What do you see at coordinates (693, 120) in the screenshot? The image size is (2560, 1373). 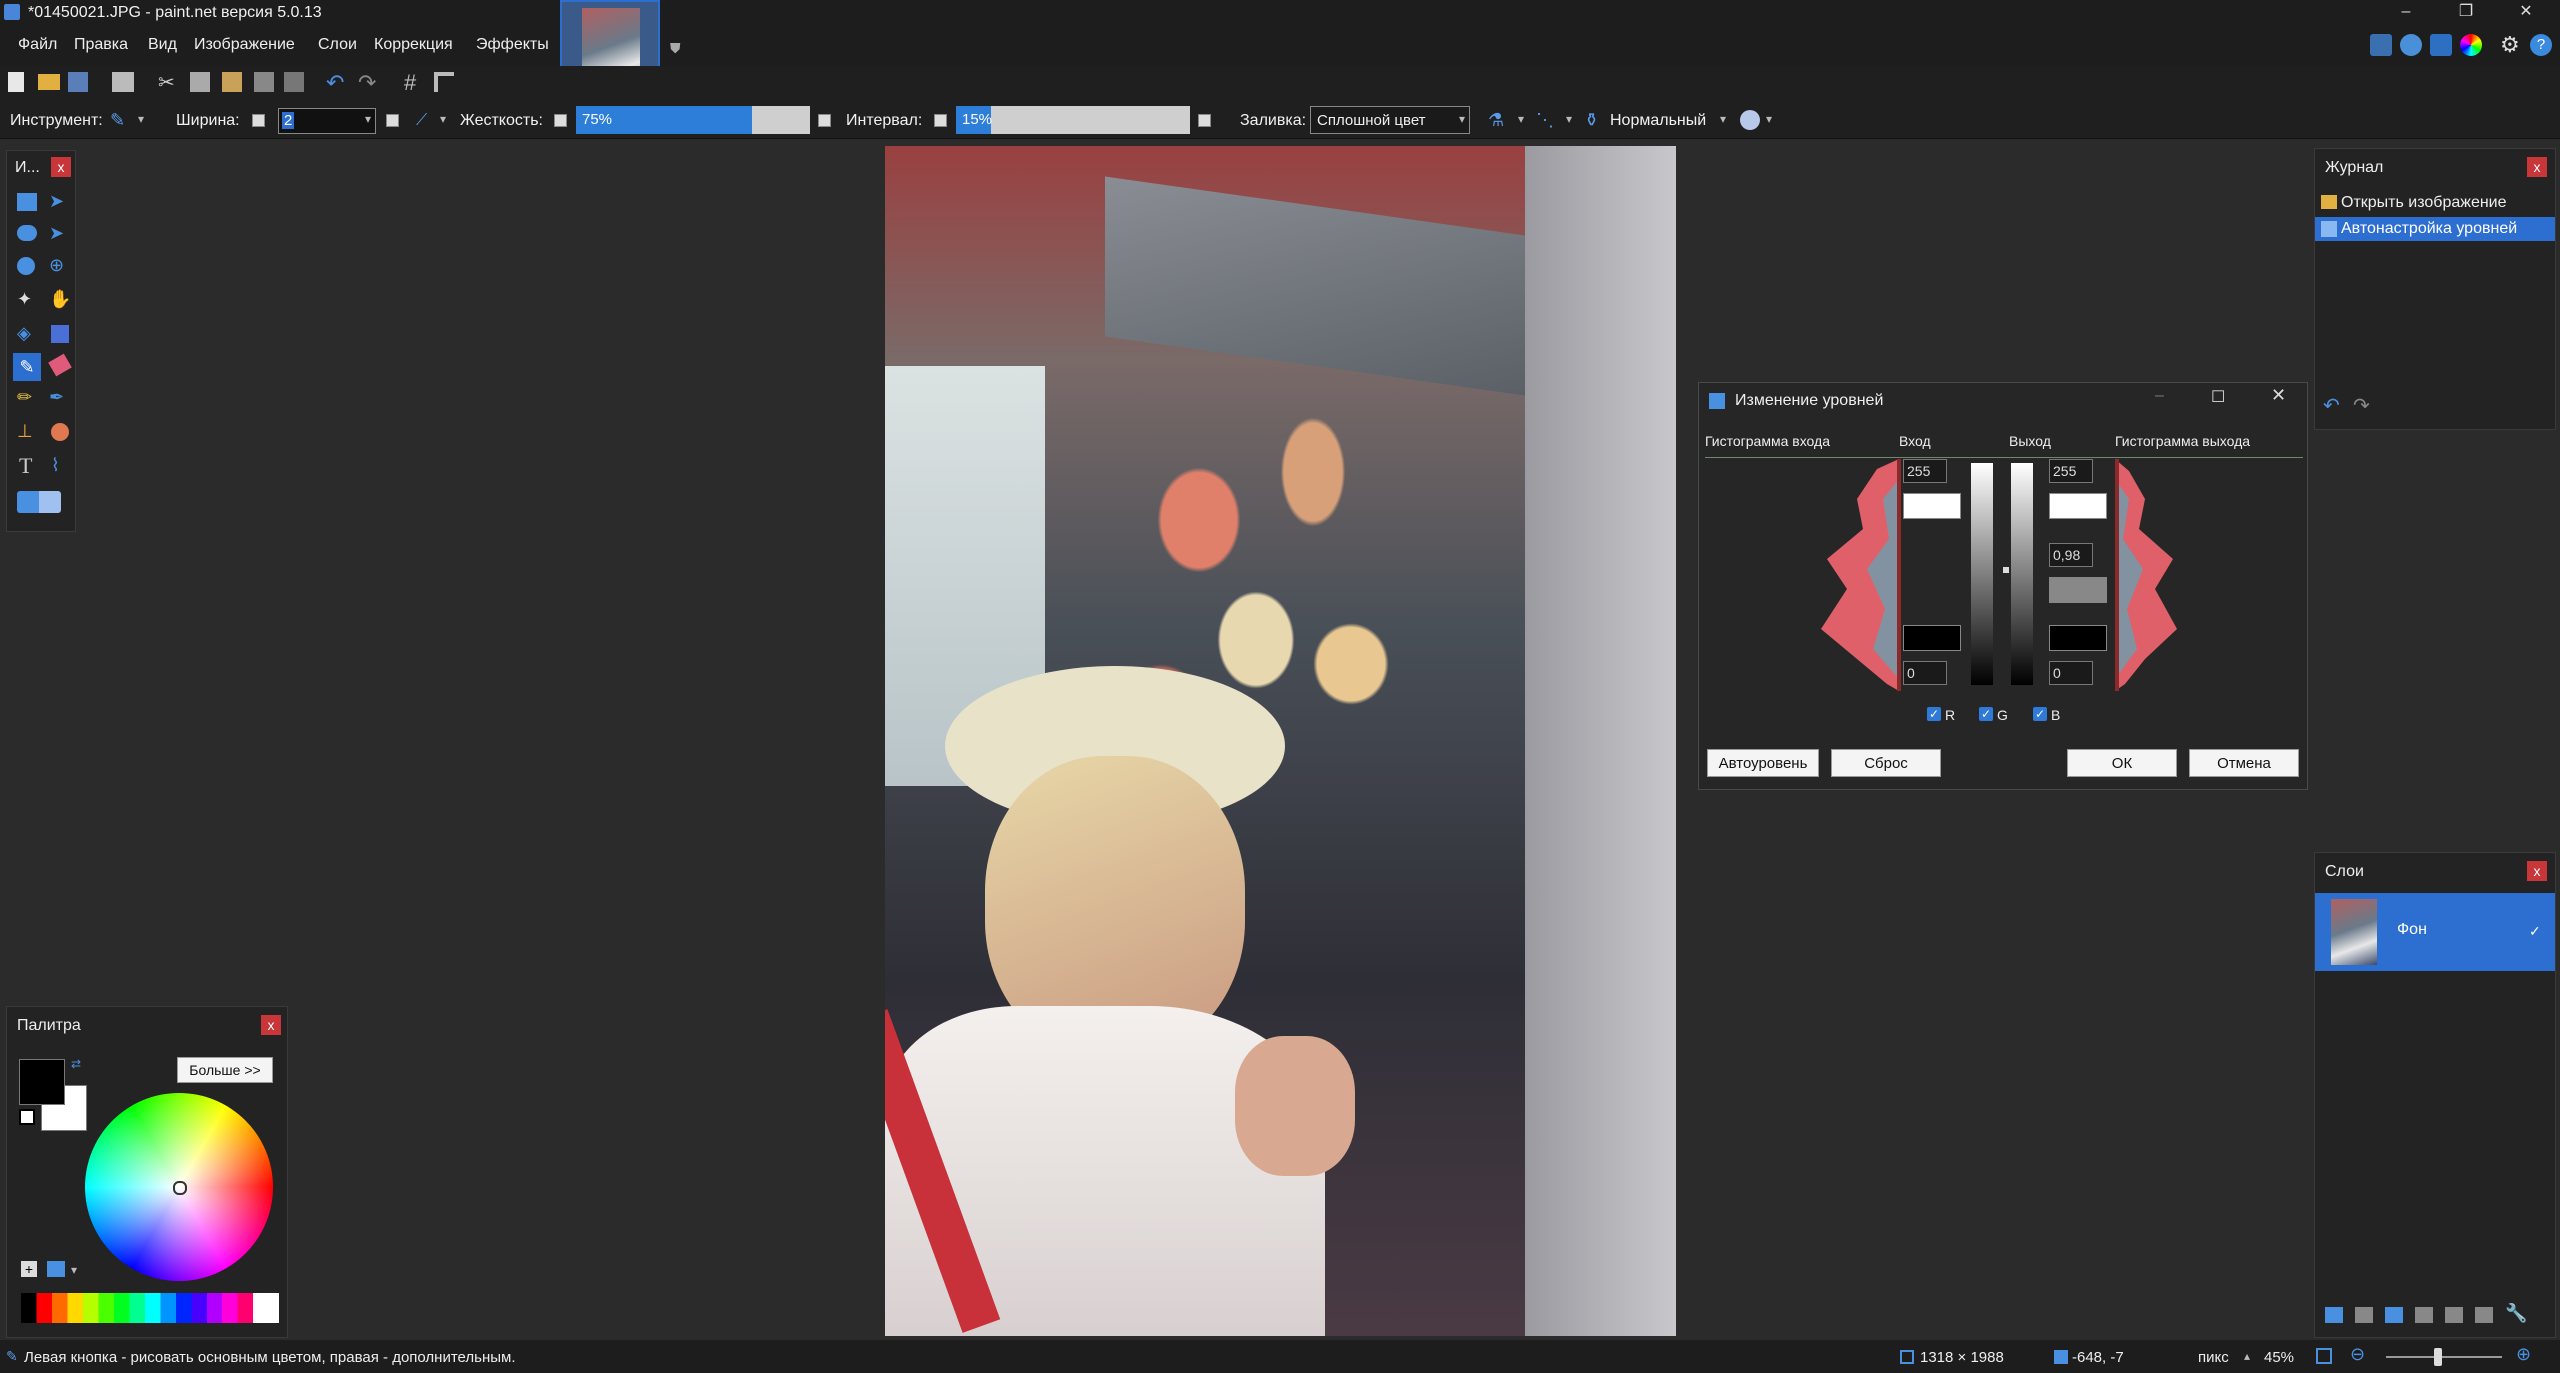 I see `hardness-slider: 75%` at bounding box center [693, 120].